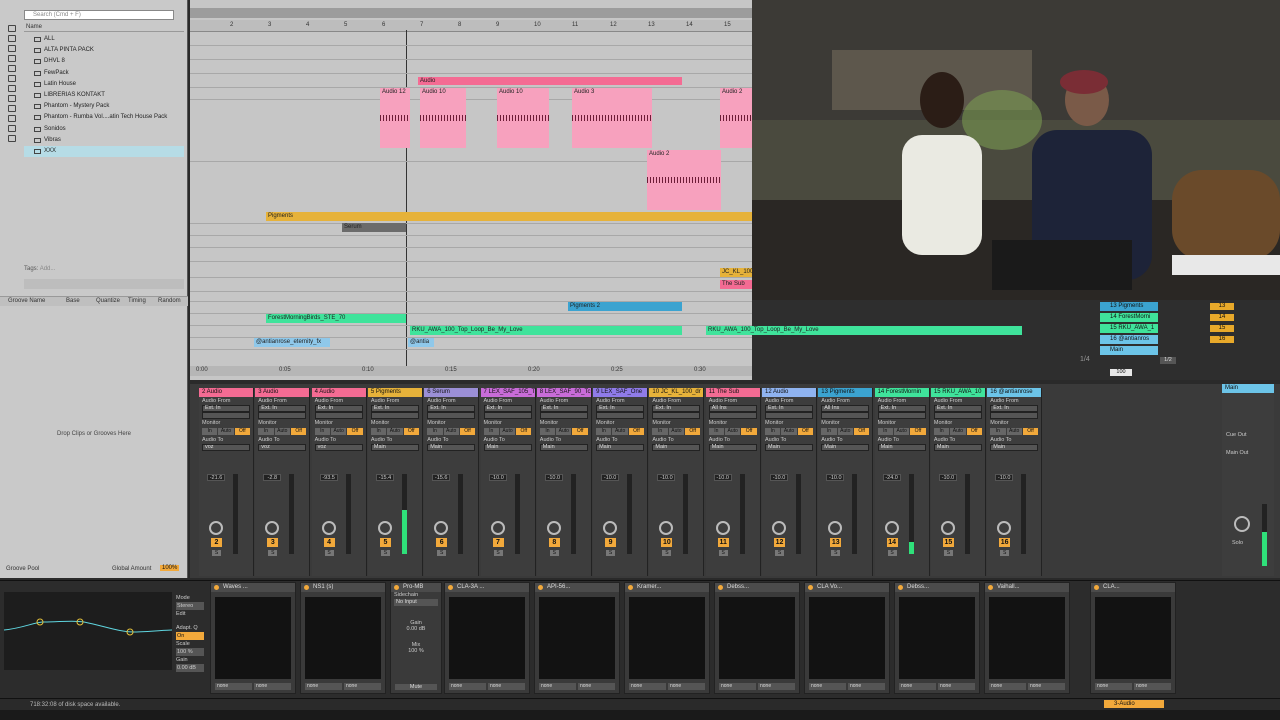 Image resolution: width=1280 pixels, height=720 pixels. Describe the element at coordinates (845, 408) in the screenshot. I see `input-select: All Ins` at that location.